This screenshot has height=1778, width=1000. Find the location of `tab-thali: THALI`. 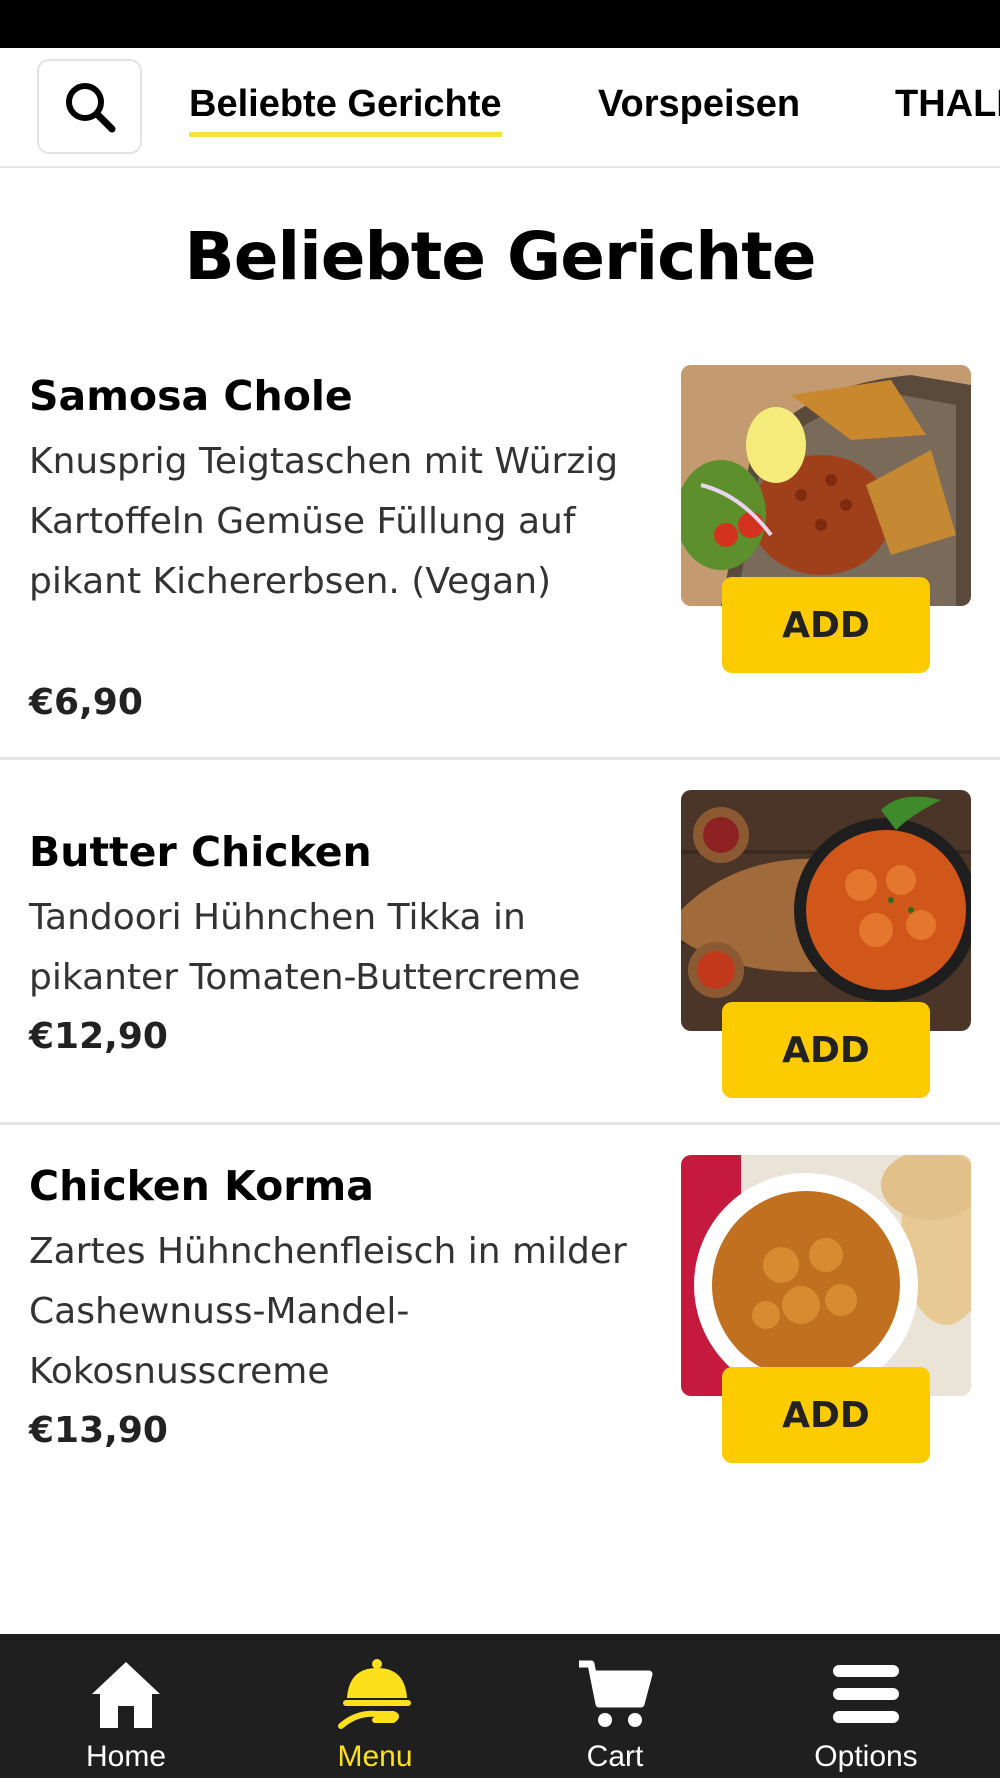

tab-thali: THALI is located at coordinates (947, 104).